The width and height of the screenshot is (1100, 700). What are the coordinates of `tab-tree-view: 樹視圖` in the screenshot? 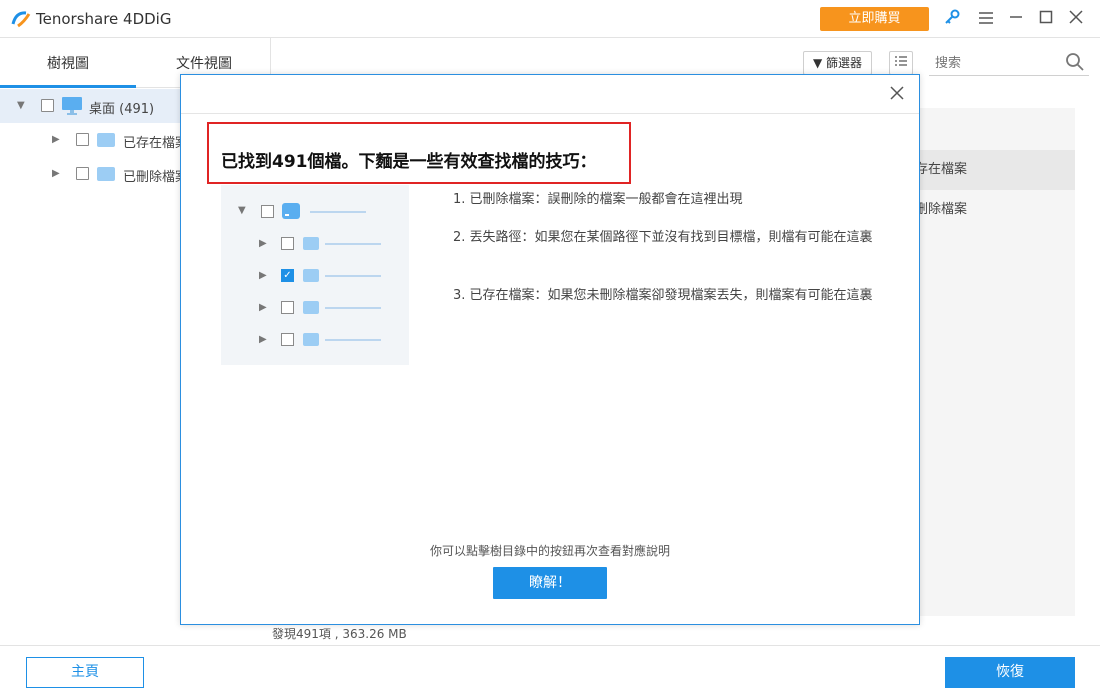 It's located at (68, 63).